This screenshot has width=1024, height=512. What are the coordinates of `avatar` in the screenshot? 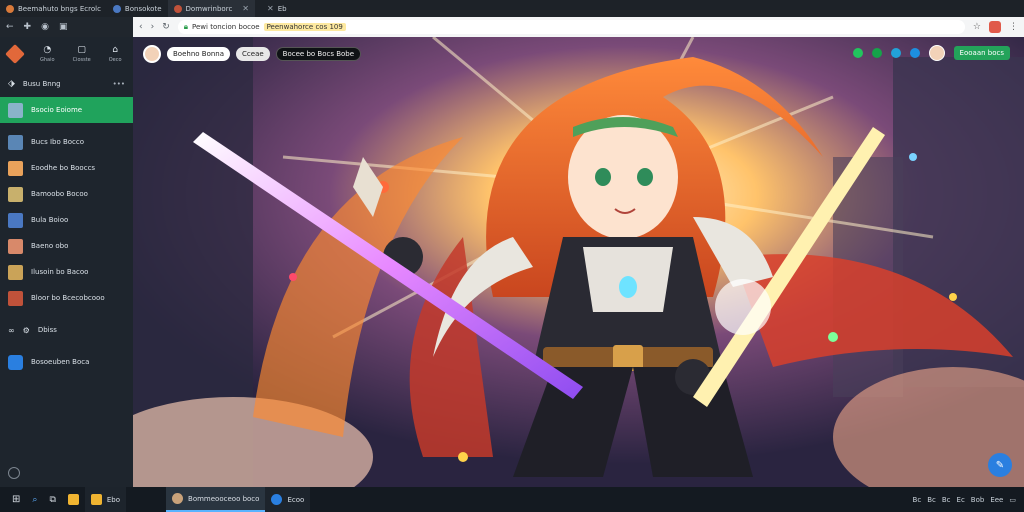 It's located at (152, 54).